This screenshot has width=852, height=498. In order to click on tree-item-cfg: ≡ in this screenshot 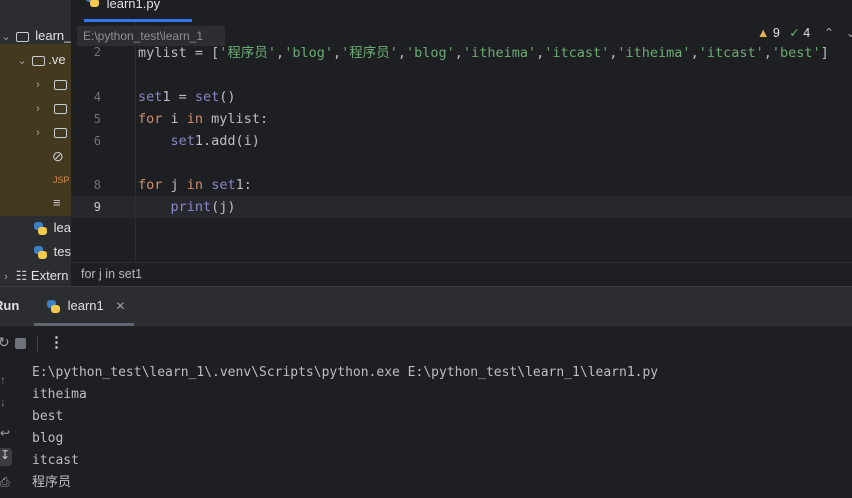, I will do `click(57, 203)`.